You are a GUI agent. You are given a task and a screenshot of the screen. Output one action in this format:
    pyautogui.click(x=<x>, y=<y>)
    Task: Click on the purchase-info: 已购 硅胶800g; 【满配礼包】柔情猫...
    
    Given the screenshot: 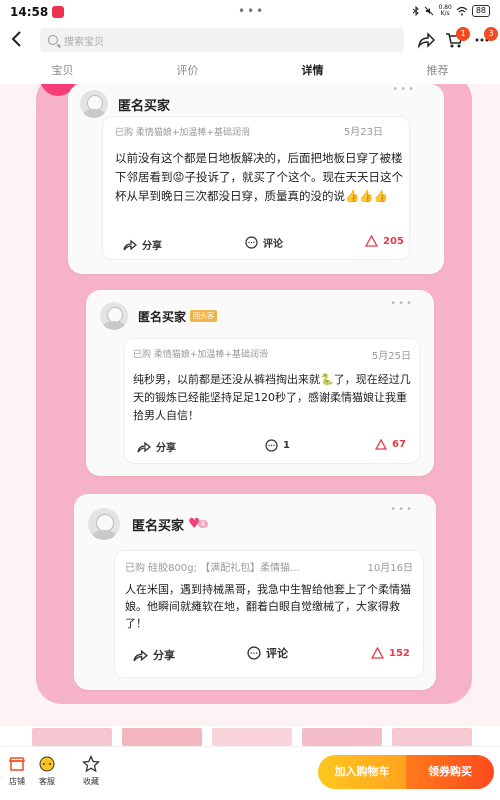 What is the action you would take?
    pyautogui.click(x=212, y=568)
    